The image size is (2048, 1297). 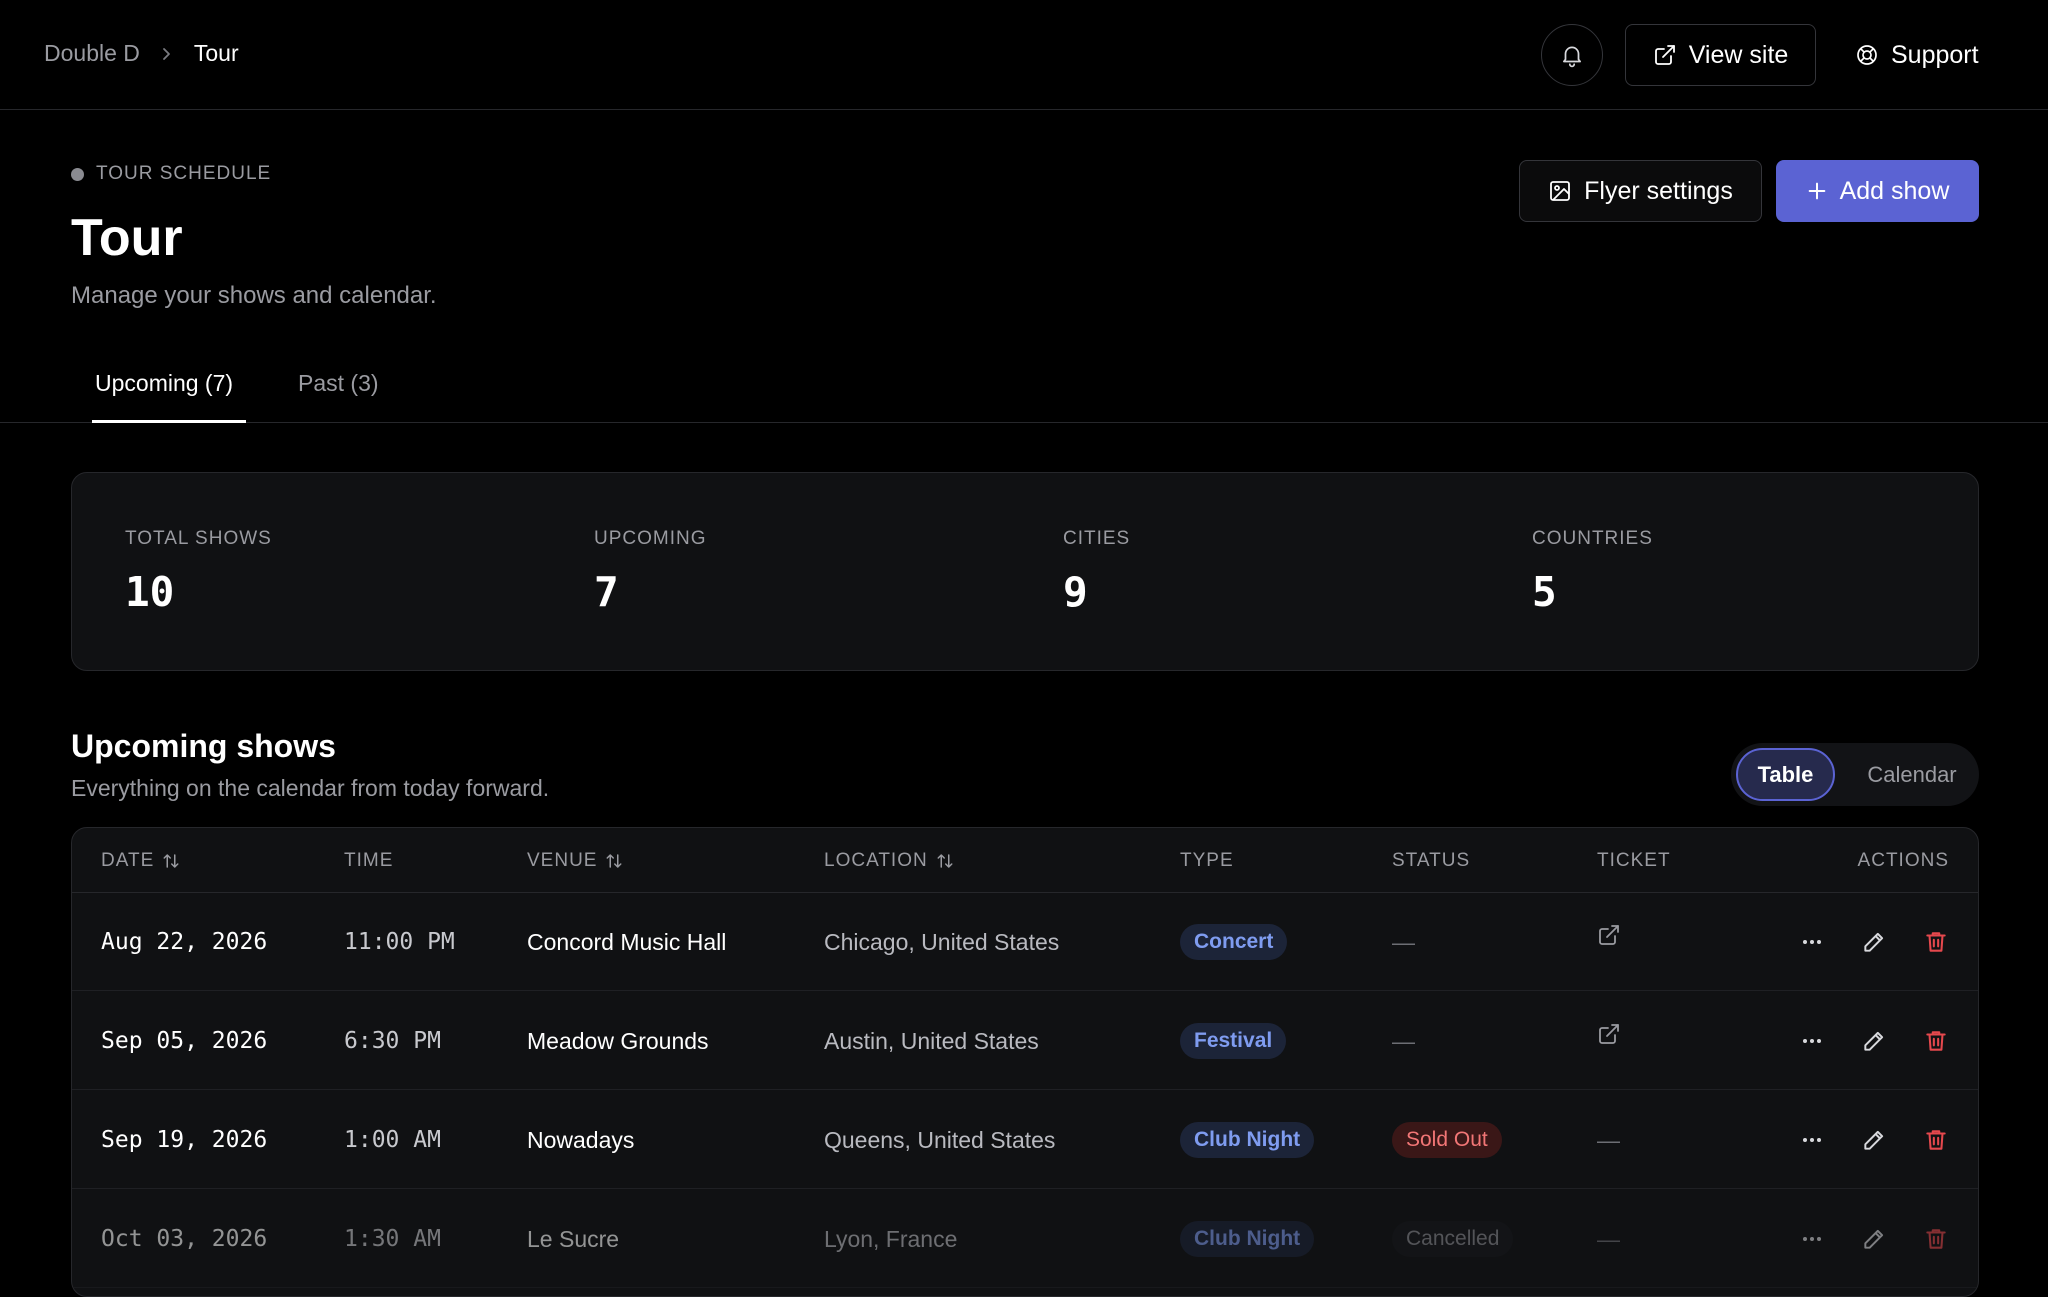 What do you see at coordinates (1075, 592) in the screenshot?
I see `stat-value: 9` at bounding box center [1075, 592].